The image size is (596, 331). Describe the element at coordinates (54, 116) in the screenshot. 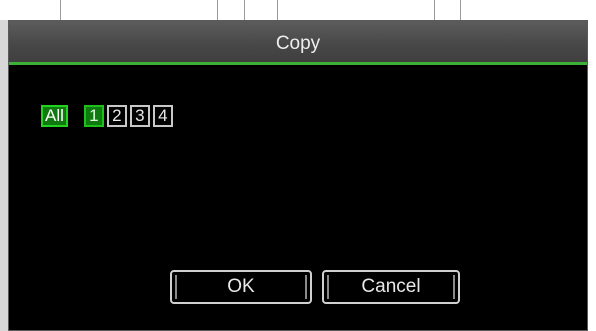

I see `all-channels-checkbox: All` at that location.